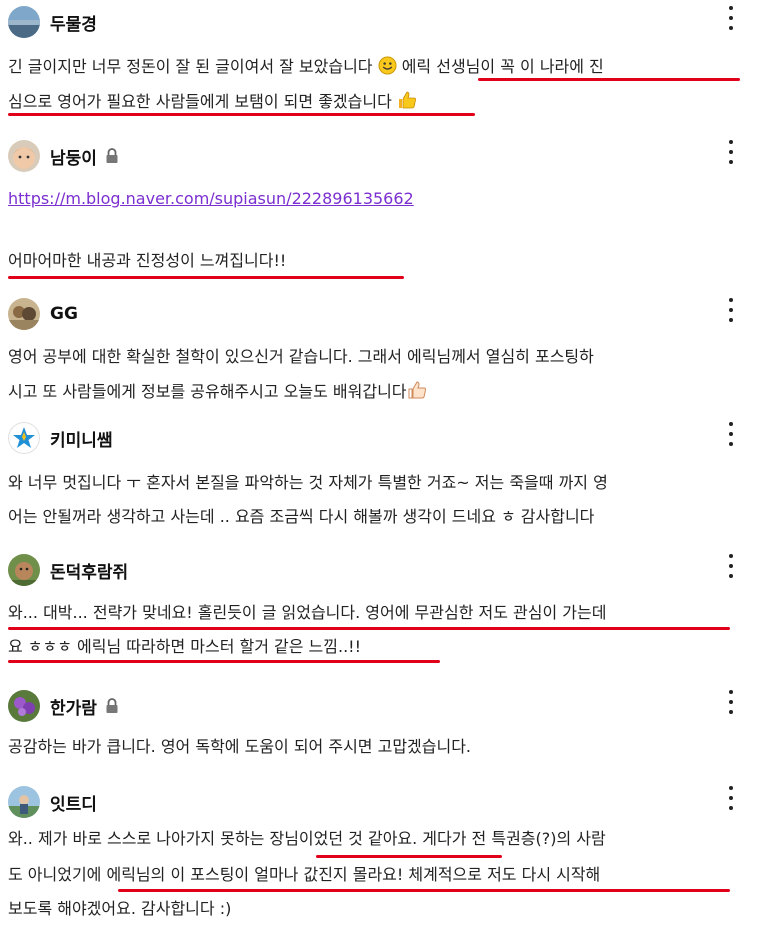 The height and width of the screenshot is (926, 773). I want to click on comment-author: 두물경, so click(73, 22).